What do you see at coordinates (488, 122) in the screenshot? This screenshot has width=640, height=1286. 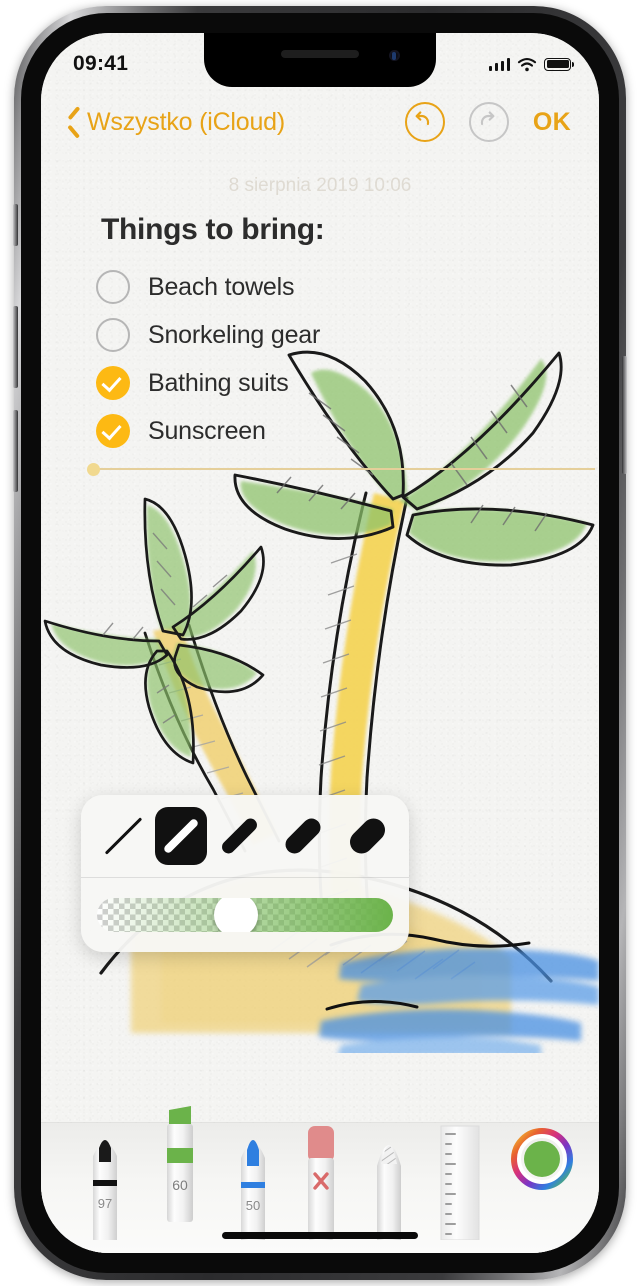 I see `redo-button` at bounding box center [488, 122].